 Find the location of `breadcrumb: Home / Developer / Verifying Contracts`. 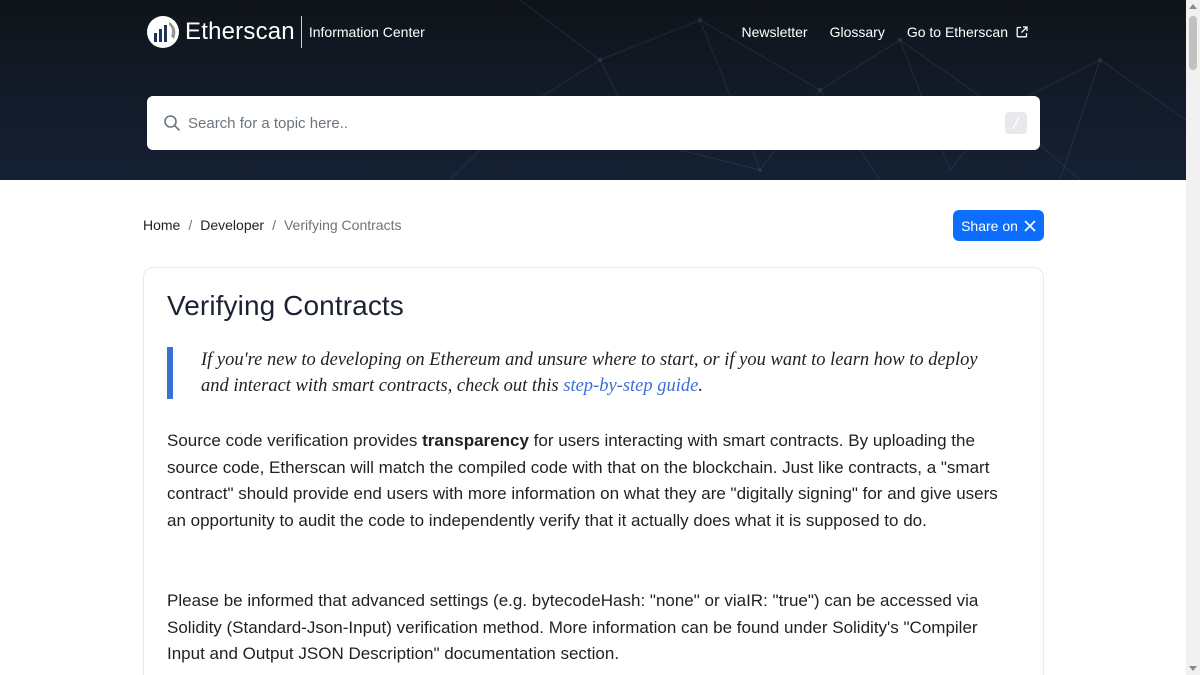

breadcrumb: Home / Developer / Verifying Contracts is located at coordinates (272, 225).